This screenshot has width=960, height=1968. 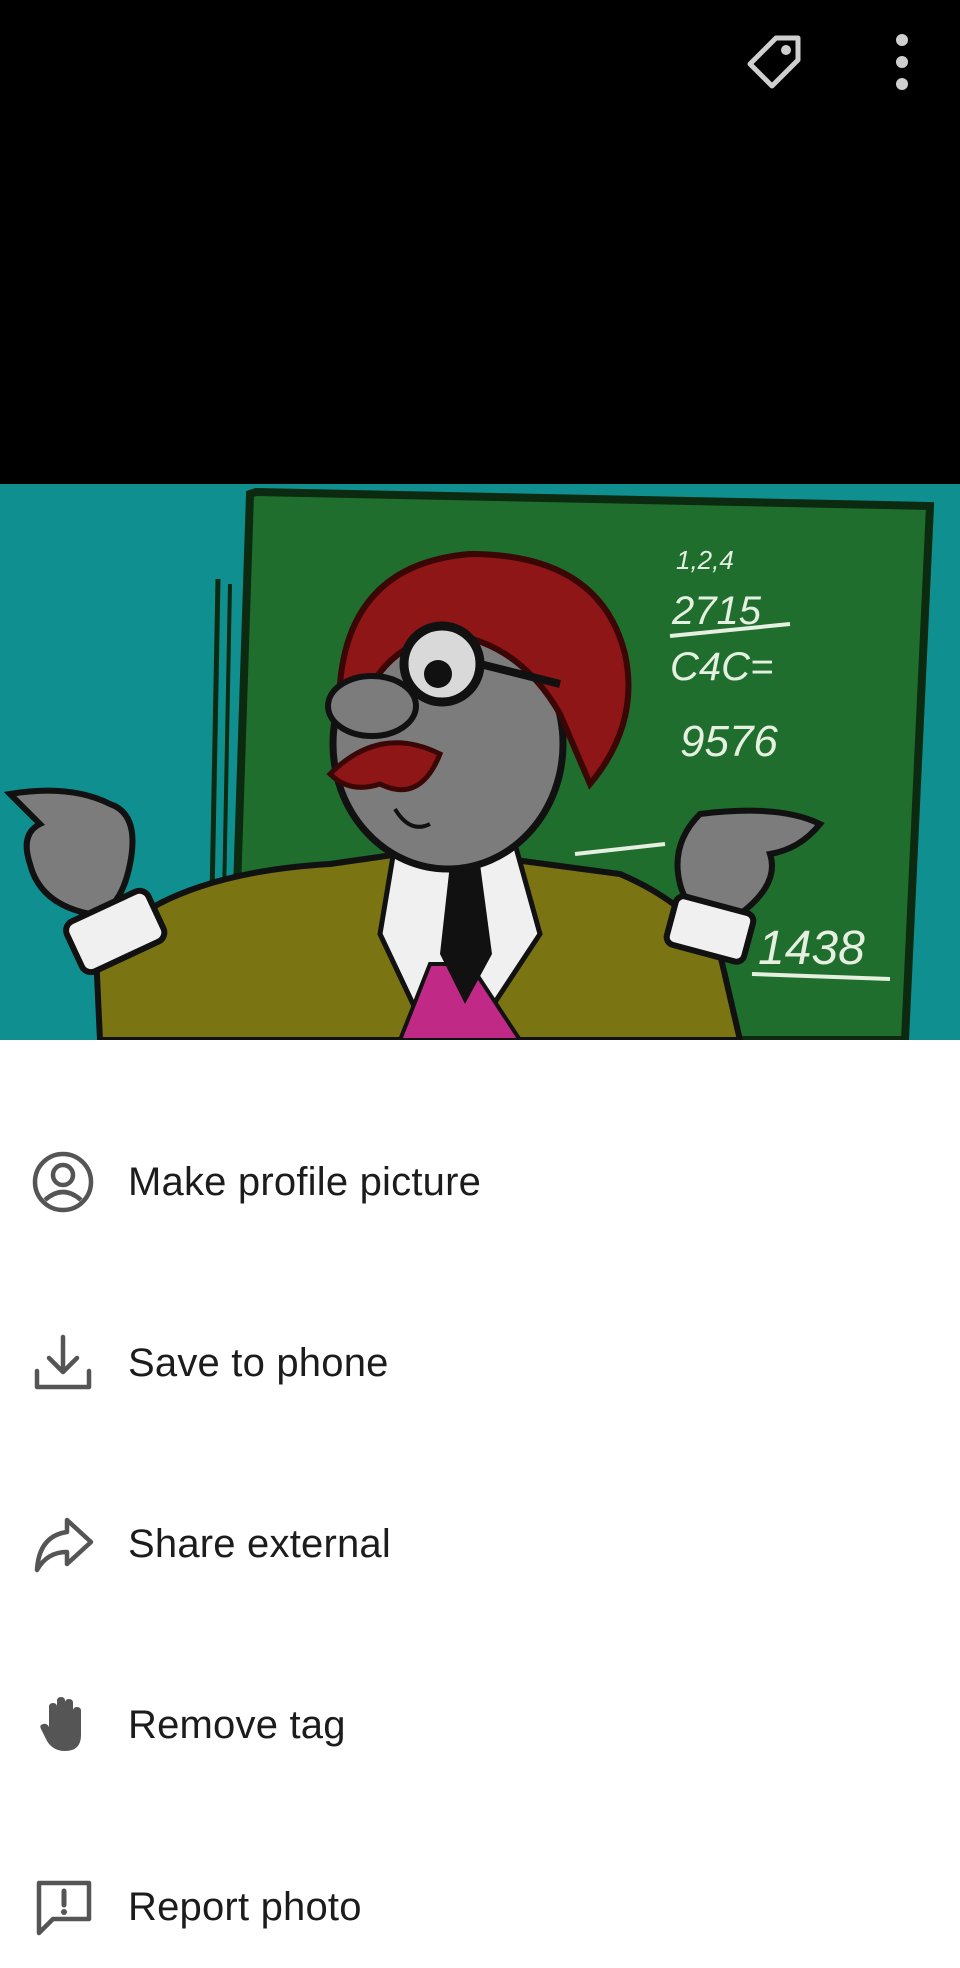 I want to click on top-actions, so click(x=838, y=64).